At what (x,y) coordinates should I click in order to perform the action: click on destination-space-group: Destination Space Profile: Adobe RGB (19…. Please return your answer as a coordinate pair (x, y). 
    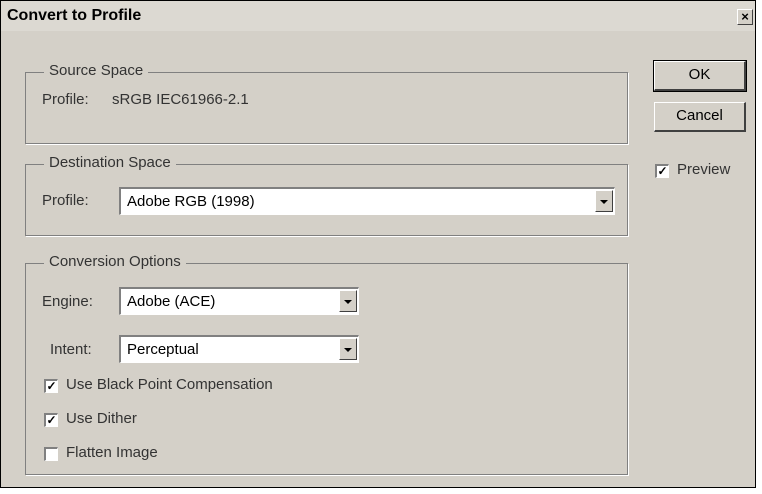
    Looking at the image, I should click on (326, 195).